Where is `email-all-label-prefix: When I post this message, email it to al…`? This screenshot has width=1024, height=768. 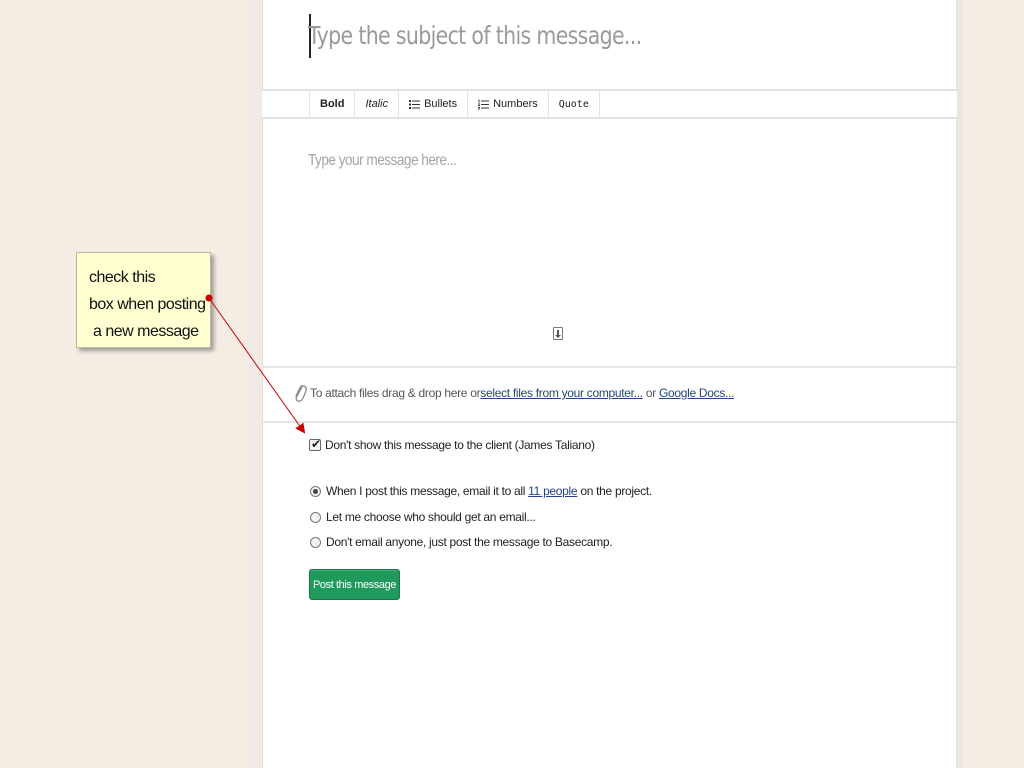
email-all-label-prefix: When I post this message, email it to al… is located at coordinates (427, 491).